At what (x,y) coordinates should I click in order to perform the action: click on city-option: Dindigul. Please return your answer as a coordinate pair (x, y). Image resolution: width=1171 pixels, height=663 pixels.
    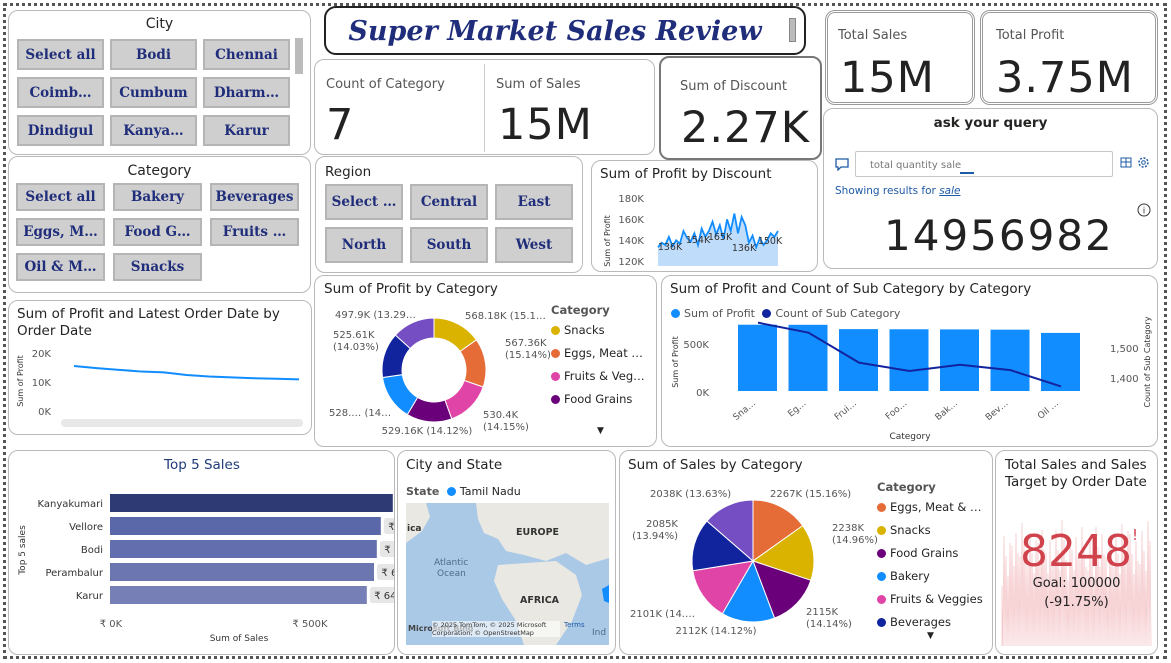
    Looking at the image, I should click on (60, 130).